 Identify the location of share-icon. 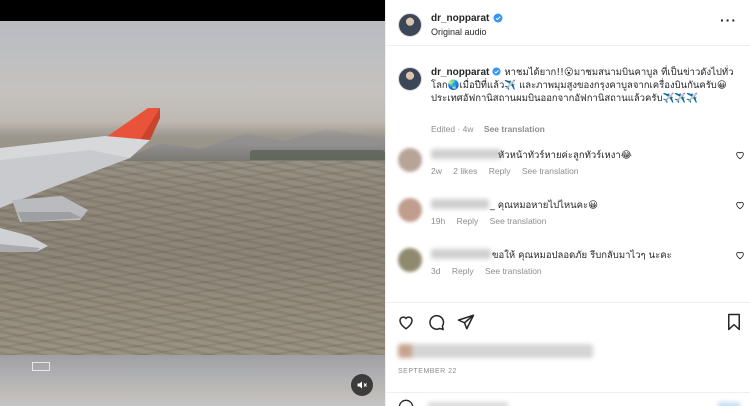
(466, 322).